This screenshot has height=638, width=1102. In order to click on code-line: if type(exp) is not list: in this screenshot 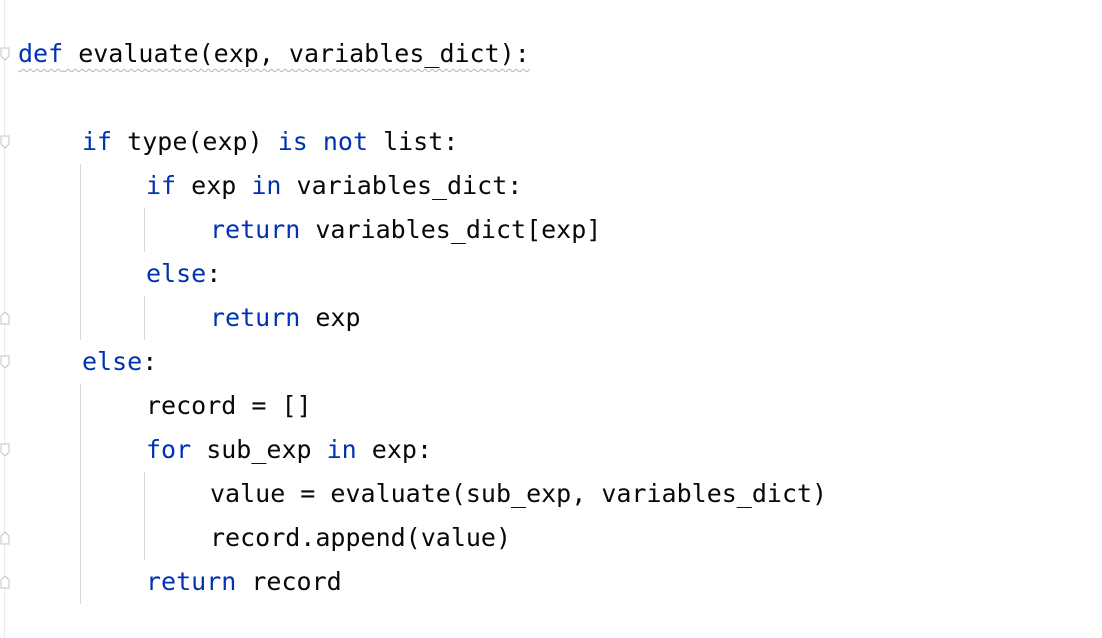, I will do `click(270, 142)`.